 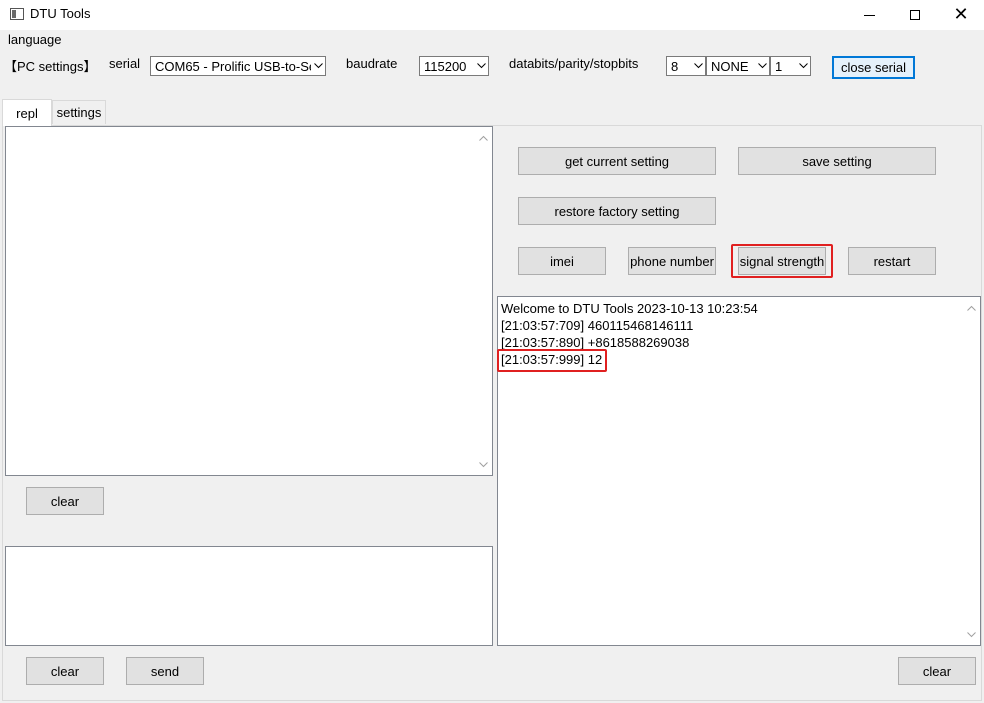 What do you see at coordinates (79, 112) in the screenshot?
I see `tab-settings: settings` at bounding box center [79, 112].